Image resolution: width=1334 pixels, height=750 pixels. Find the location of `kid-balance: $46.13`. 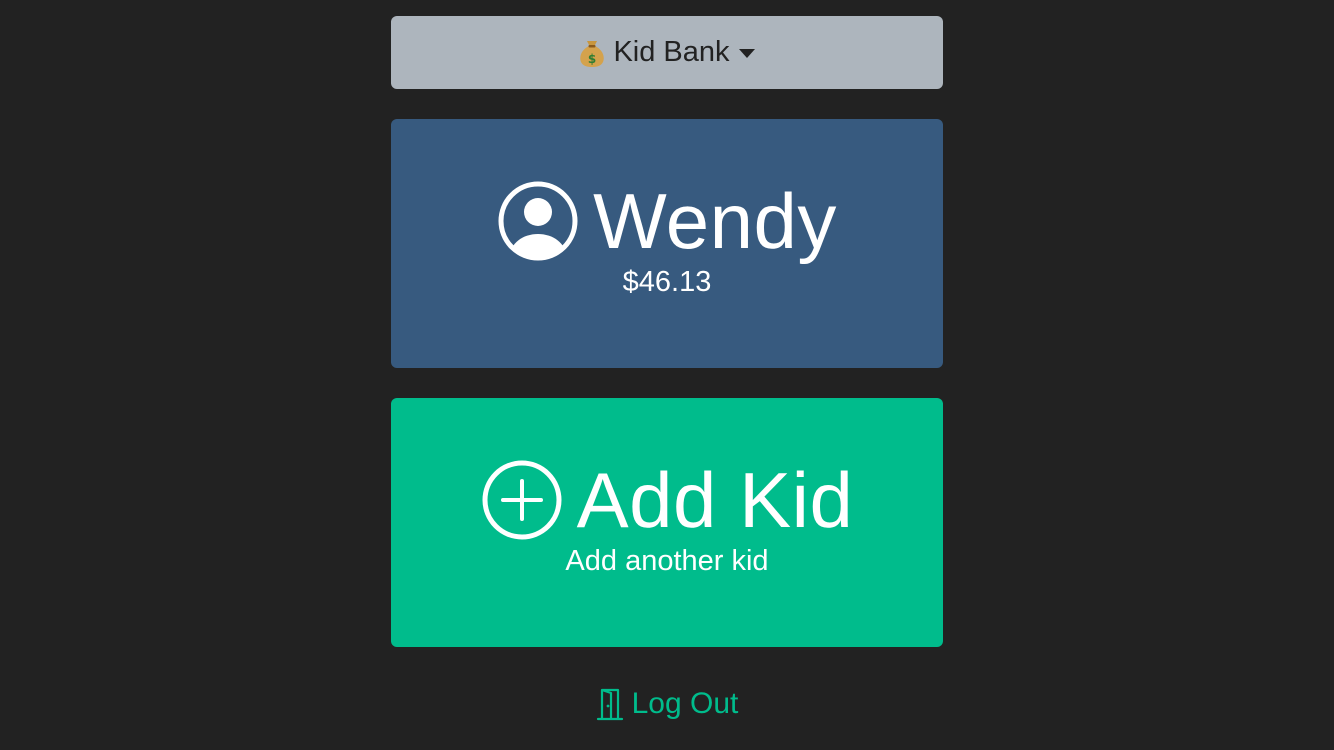

kid-balance: $46.13 is located at coordinates (667, 282).